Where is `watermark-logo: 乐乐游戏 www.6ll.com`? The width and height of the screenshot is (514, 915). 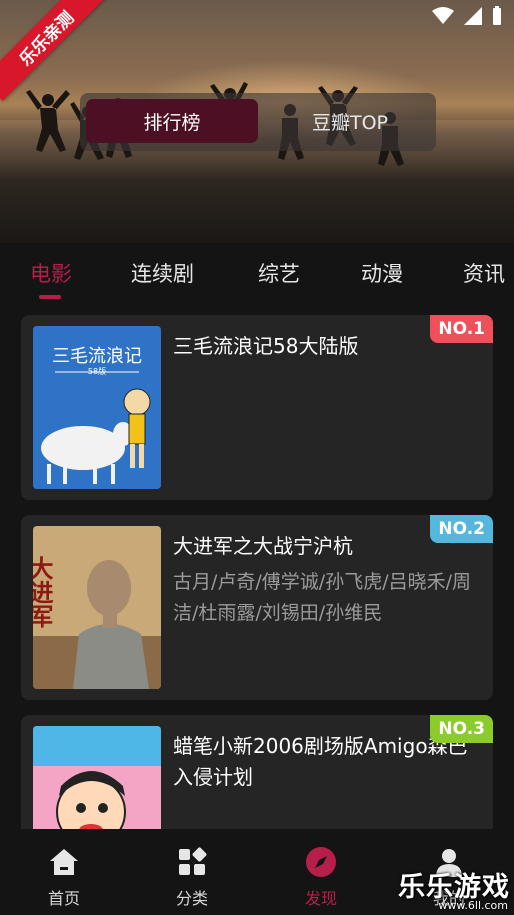 watermark-logo: 乐乐游戏 www.6ll.com is located at coordinates (456, 890).